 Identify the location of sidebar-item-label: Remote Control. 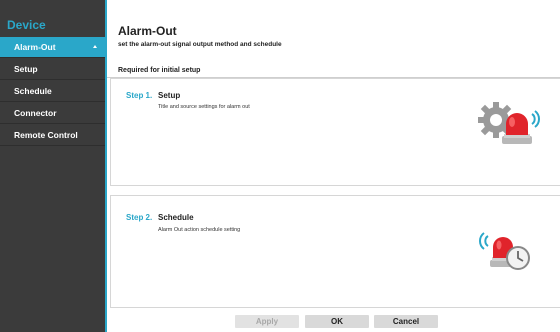
(46, 135).